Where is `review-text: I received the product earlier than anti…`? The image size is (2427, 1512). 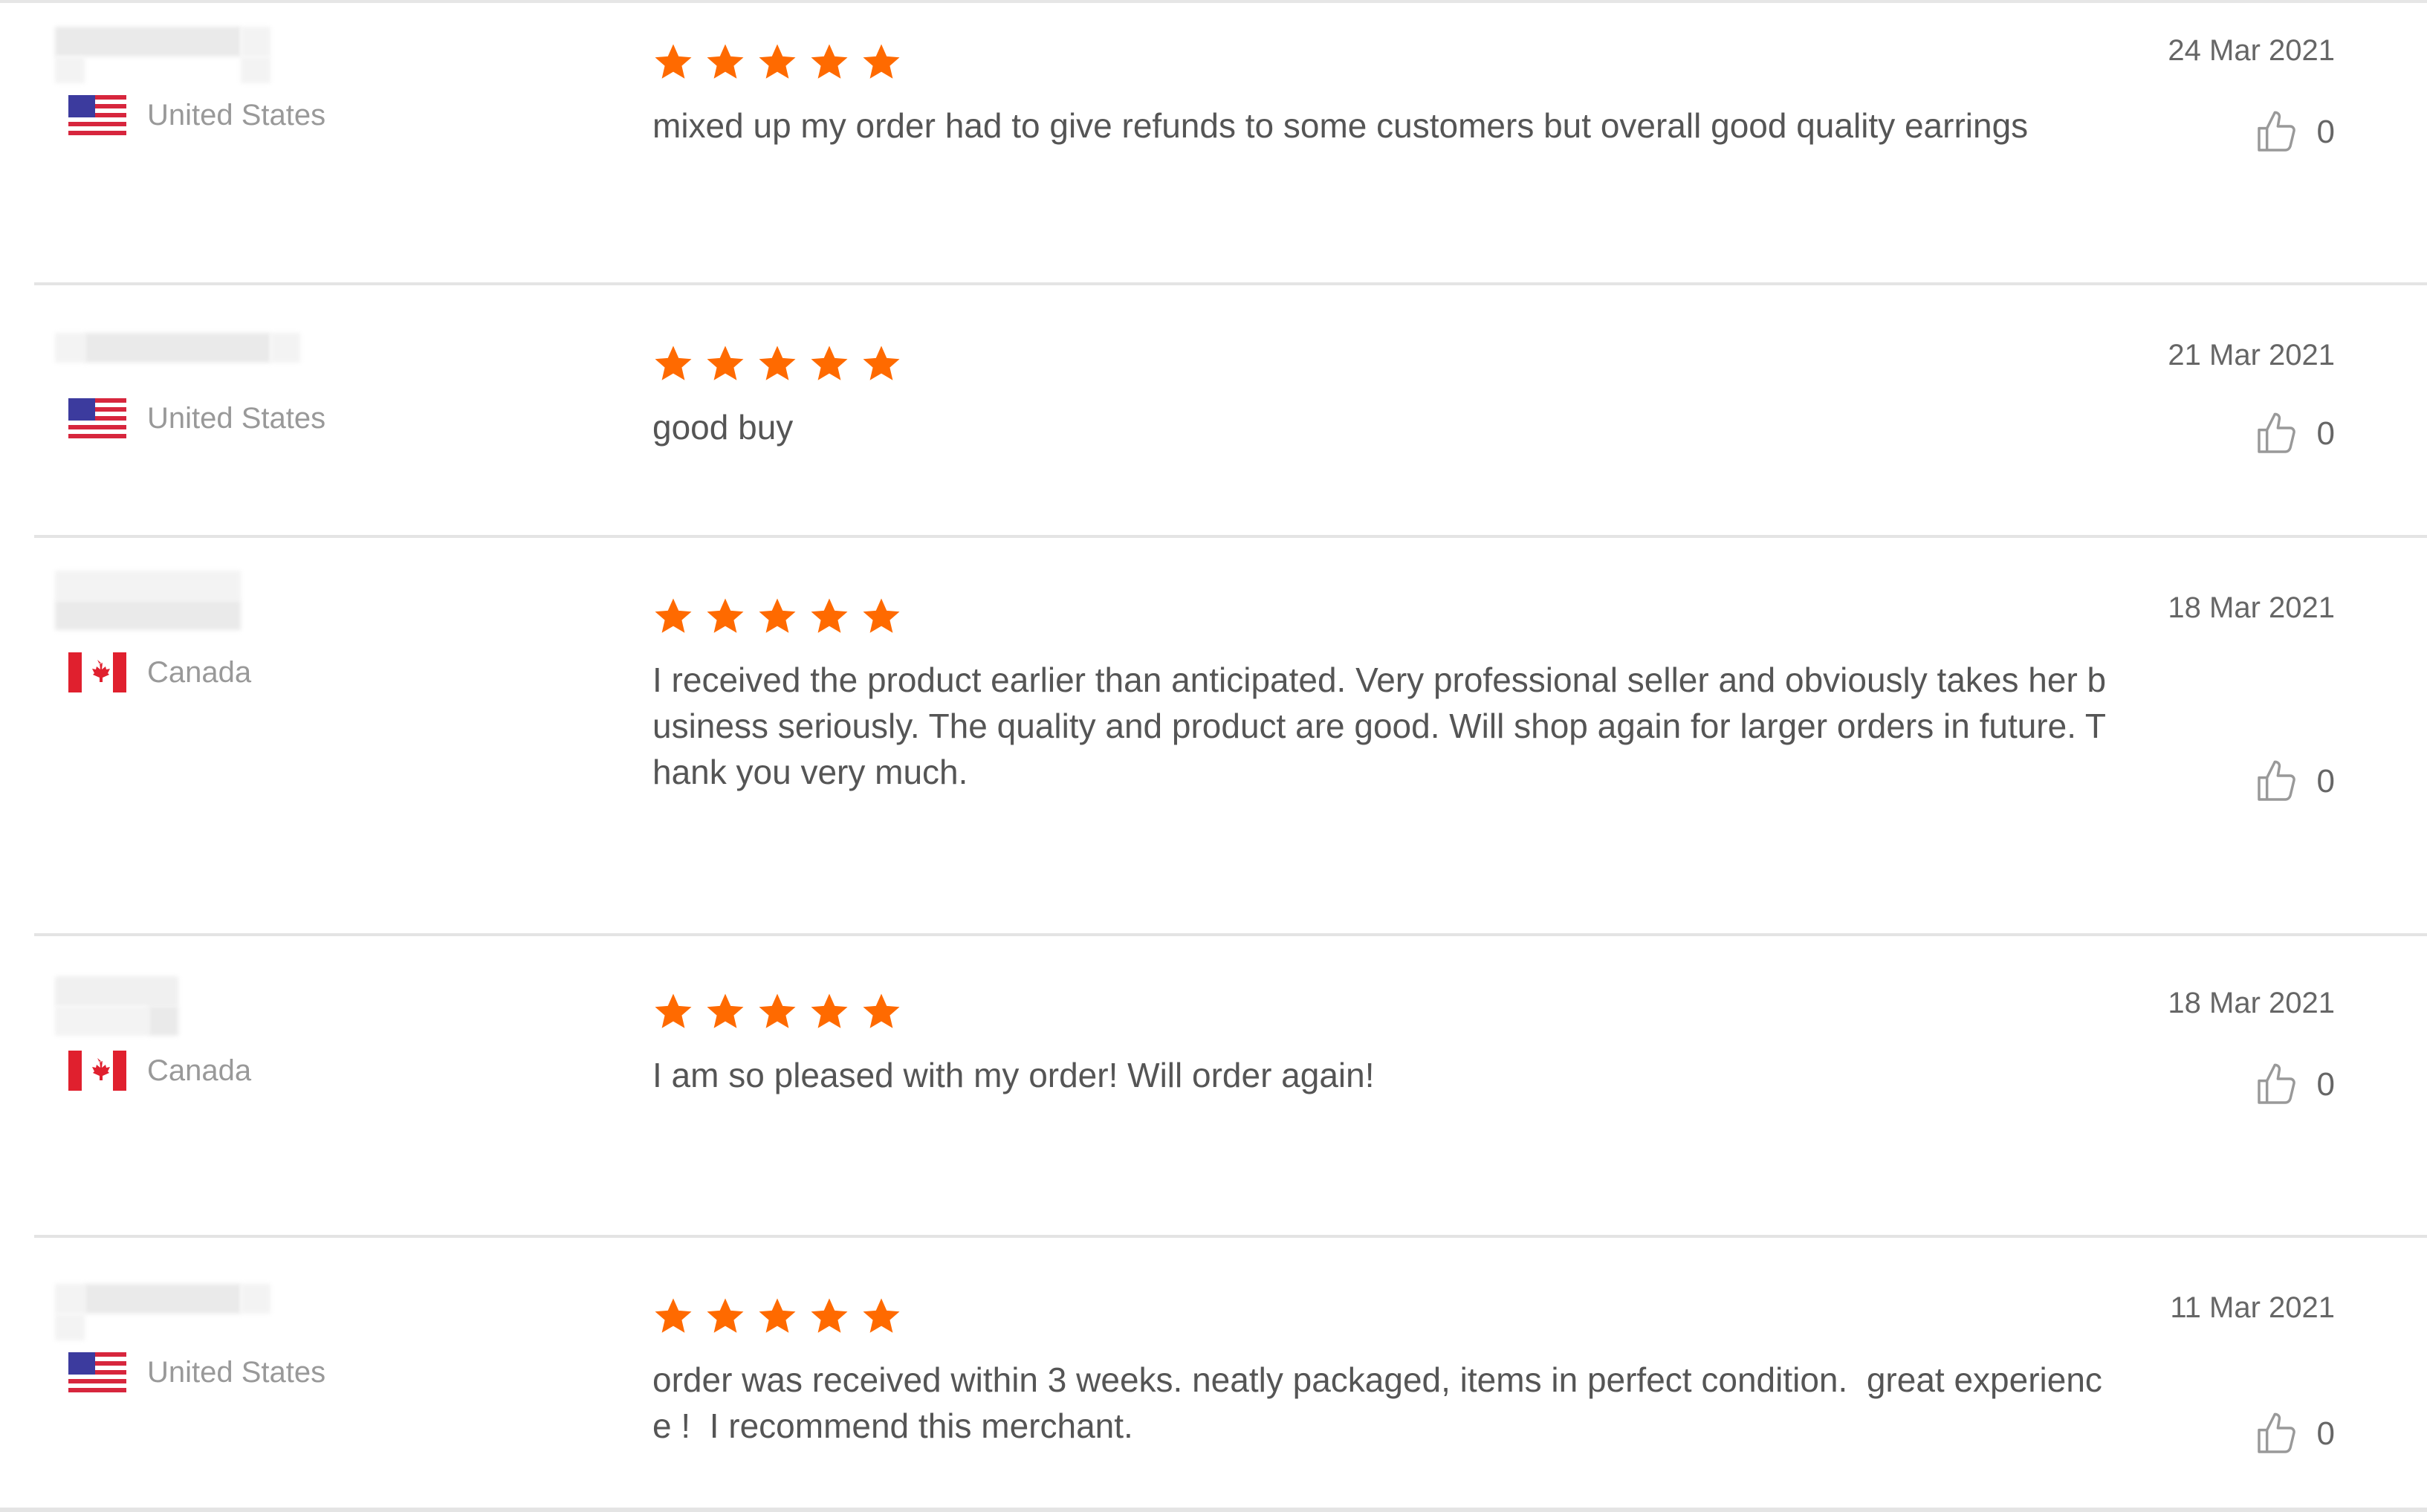 review-text: I received the product earlier than anti… is located at coordinates (1379, 726).